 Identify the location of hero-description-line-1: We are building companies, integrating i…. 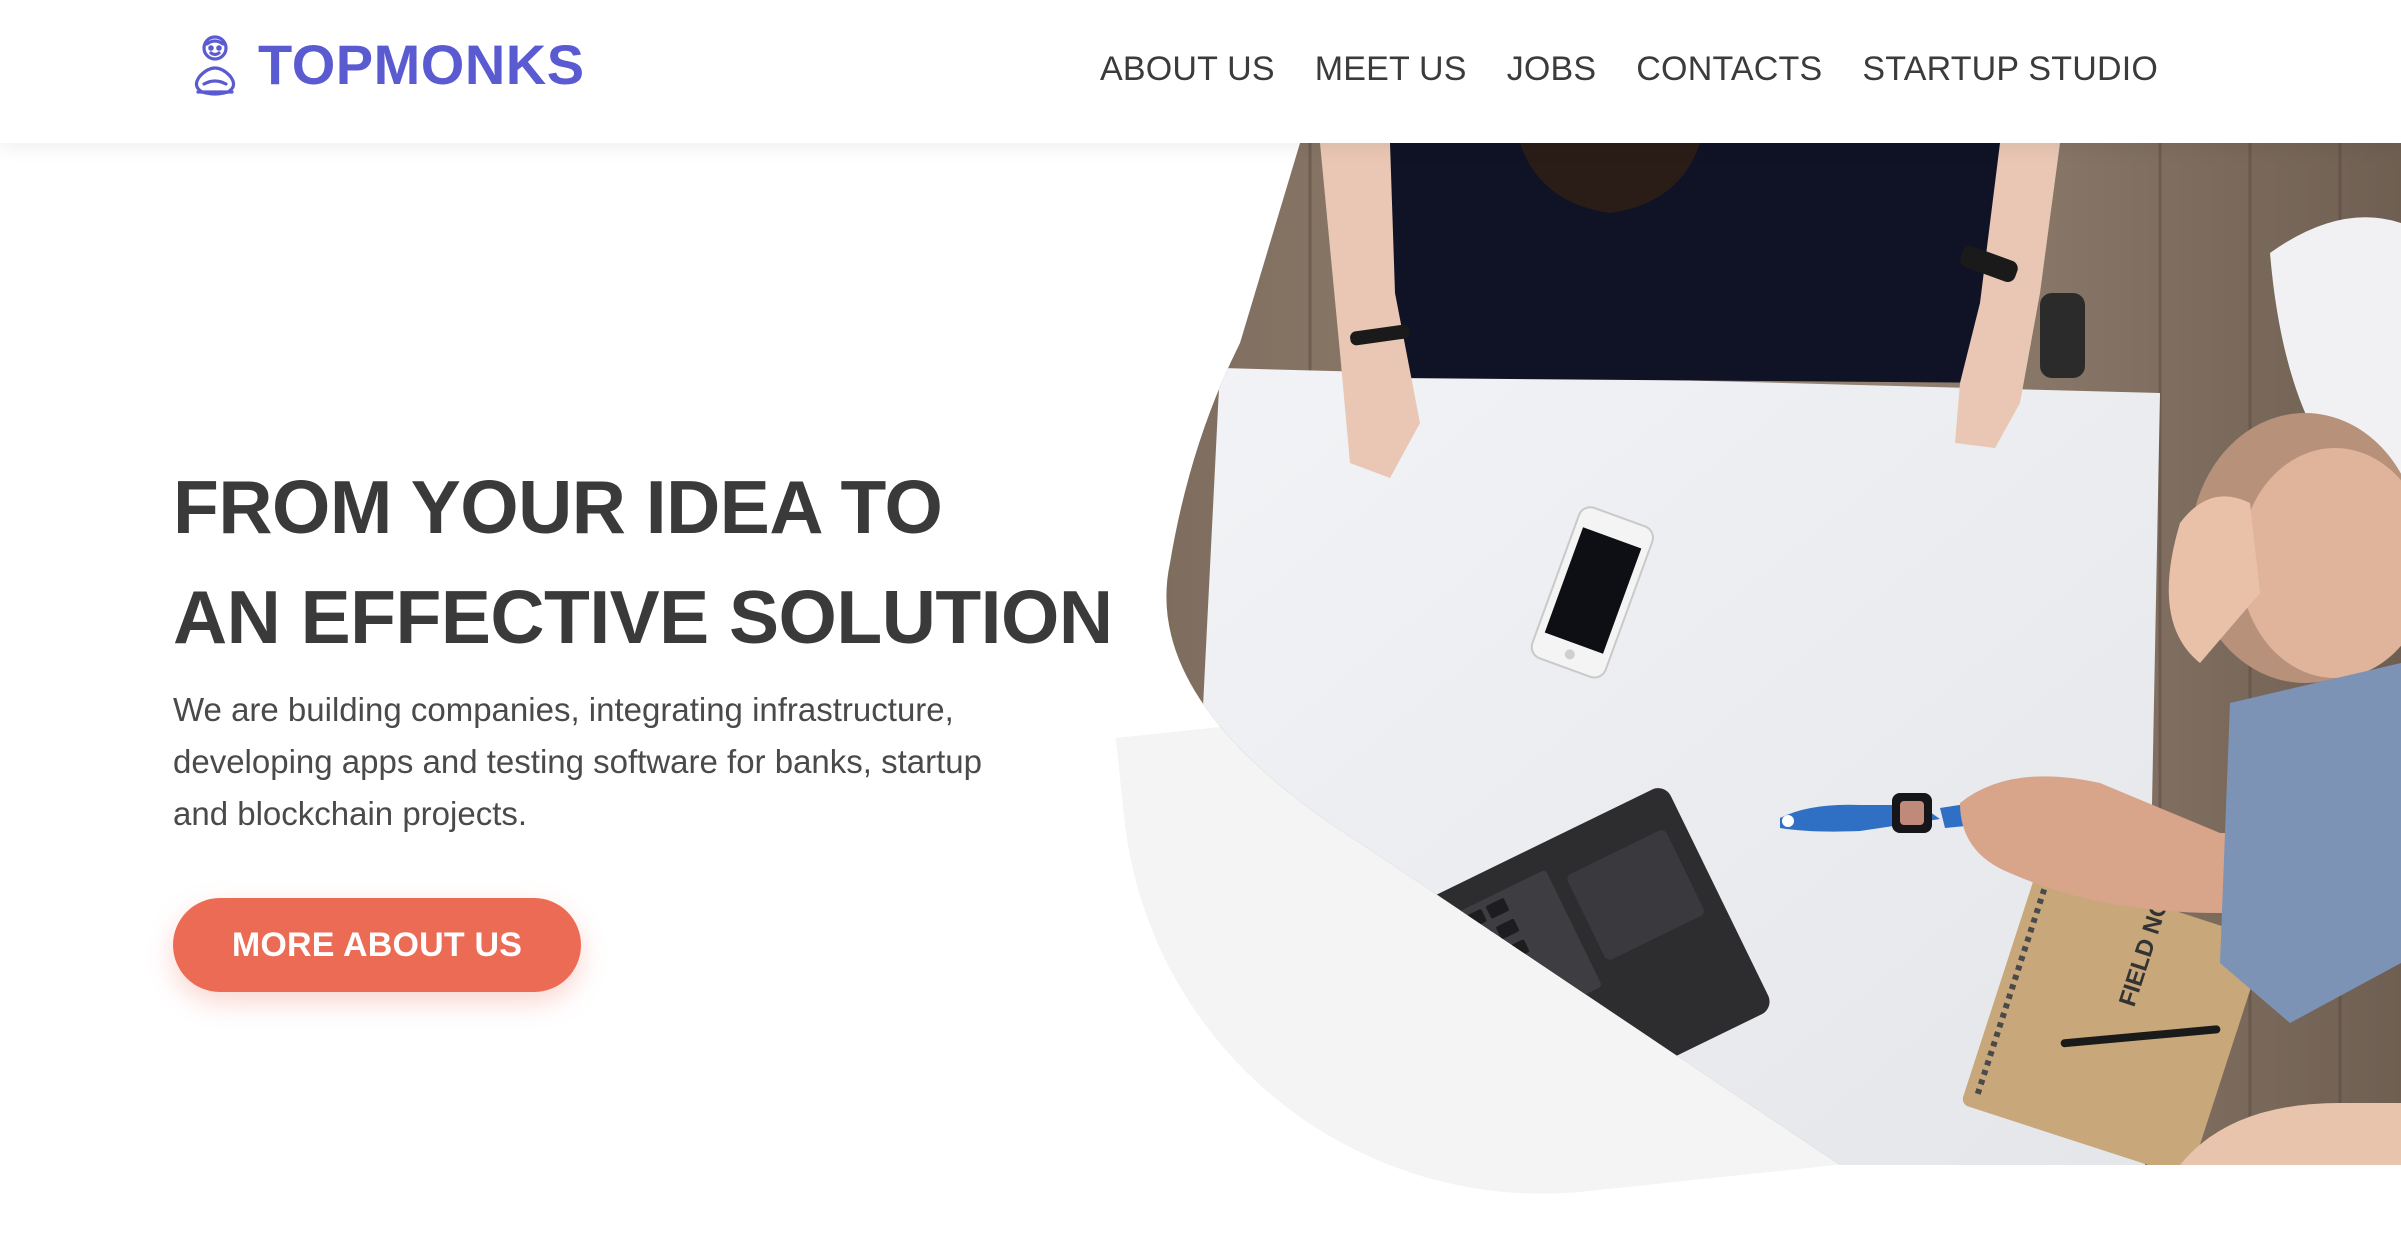
(563, 709).